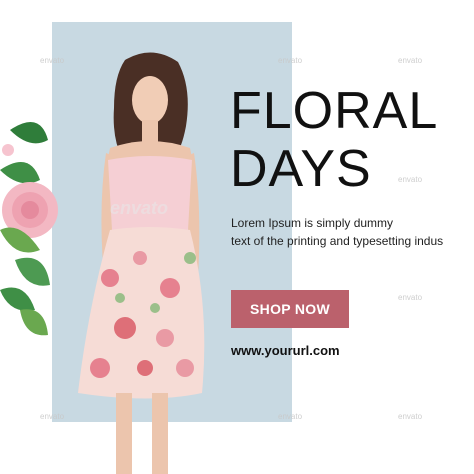 This screenshot has width=474, height=474. Describe the element at coordinates (290, 309) in the screenshot. I see `shop-now-button: SHOP NOW` at that location.